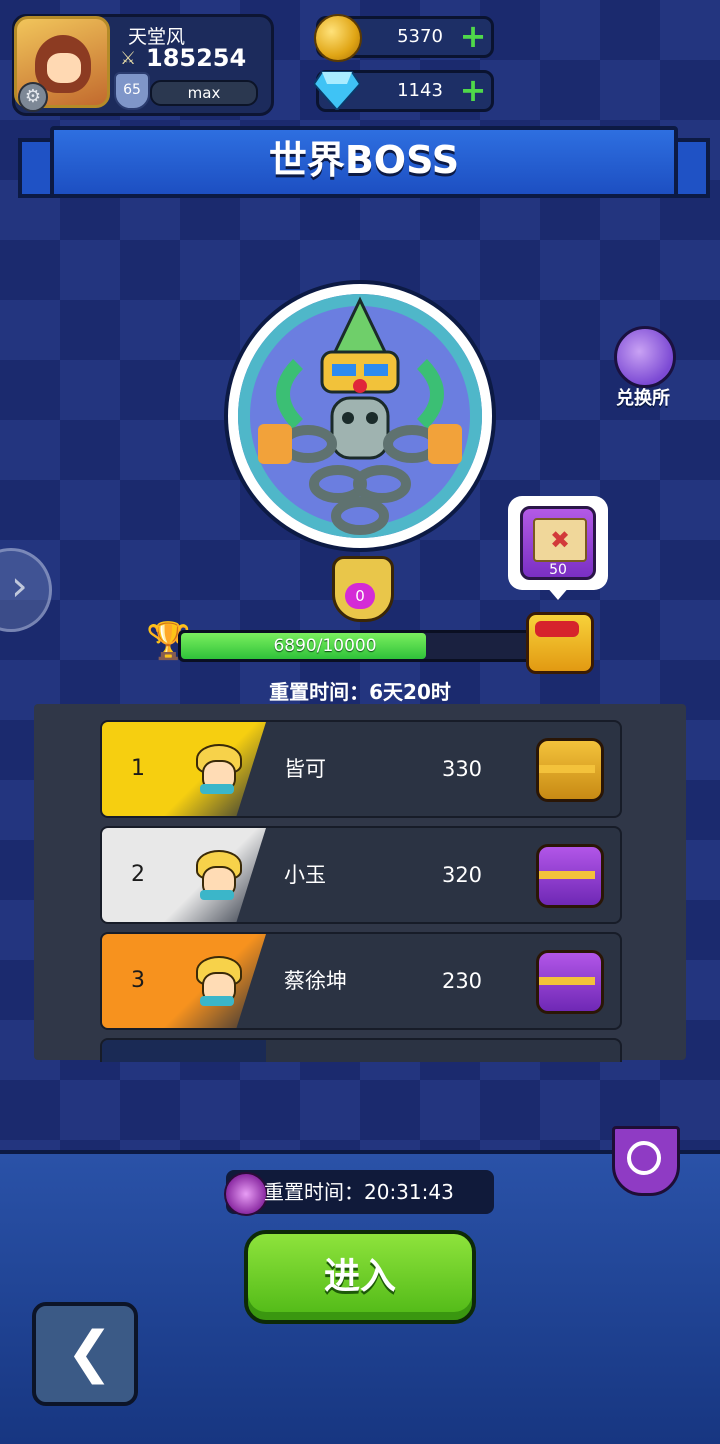  What do you see at coordinates (89, 1352) in the screenshot?
I see `chevron-left-icon: ❮` at bounding box center [89, 1352].